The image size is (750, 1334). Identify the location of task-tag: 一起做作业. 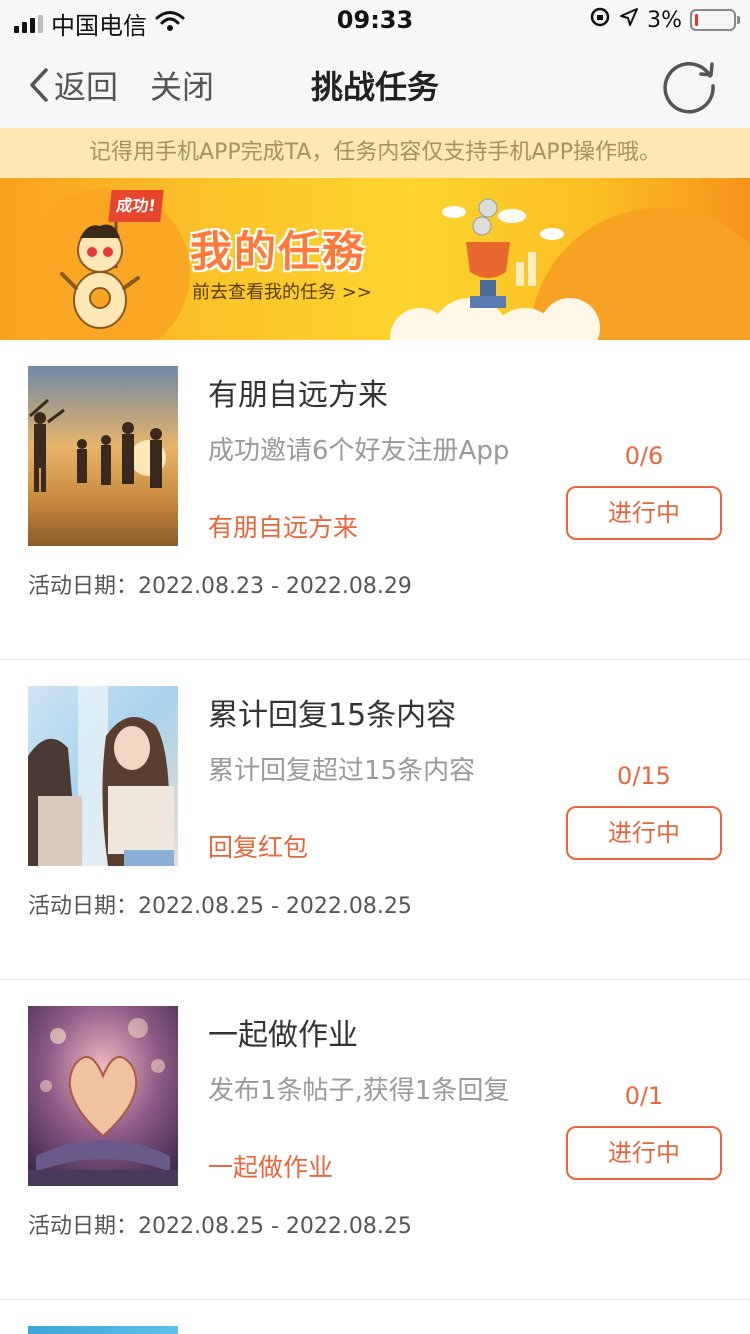
(271, 1167).